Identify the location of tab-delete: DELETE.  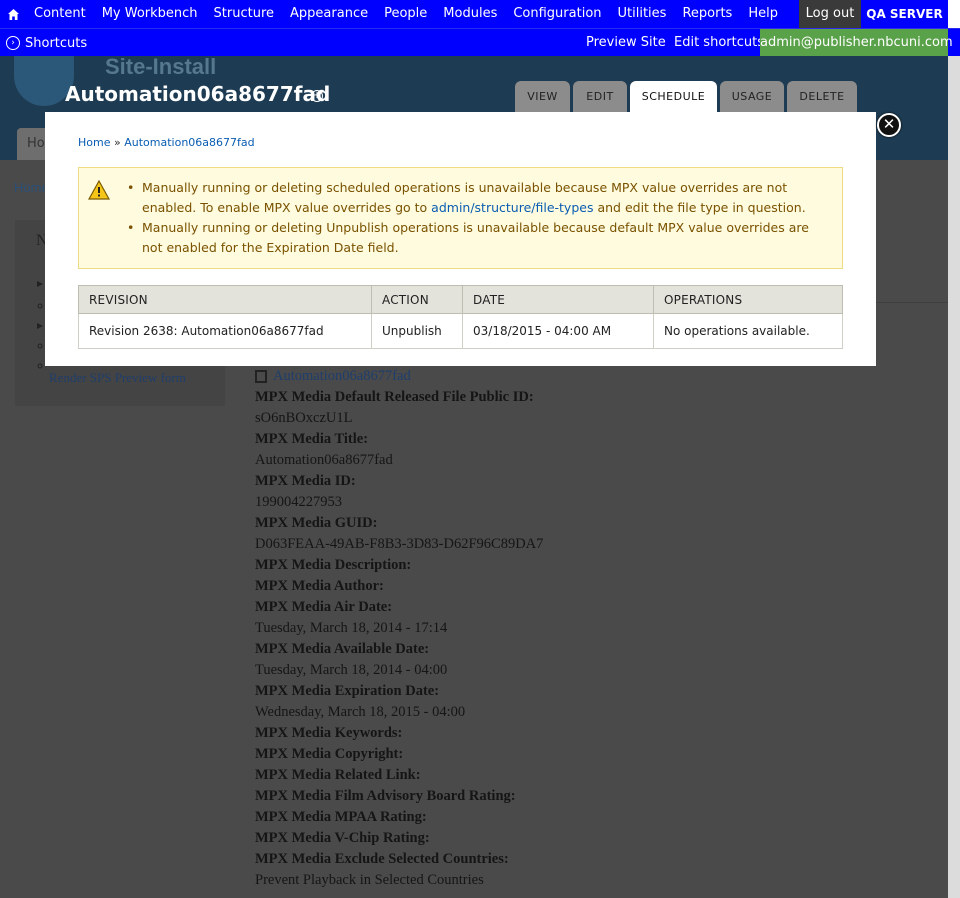
(822, 96).